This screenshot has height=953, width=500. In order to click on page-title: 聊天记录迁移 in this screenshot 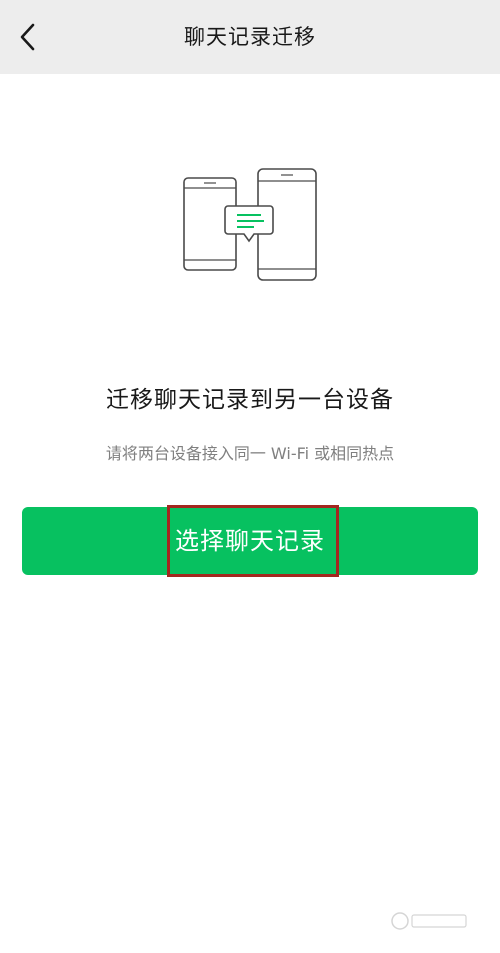, I will do `click(250, 37)`.